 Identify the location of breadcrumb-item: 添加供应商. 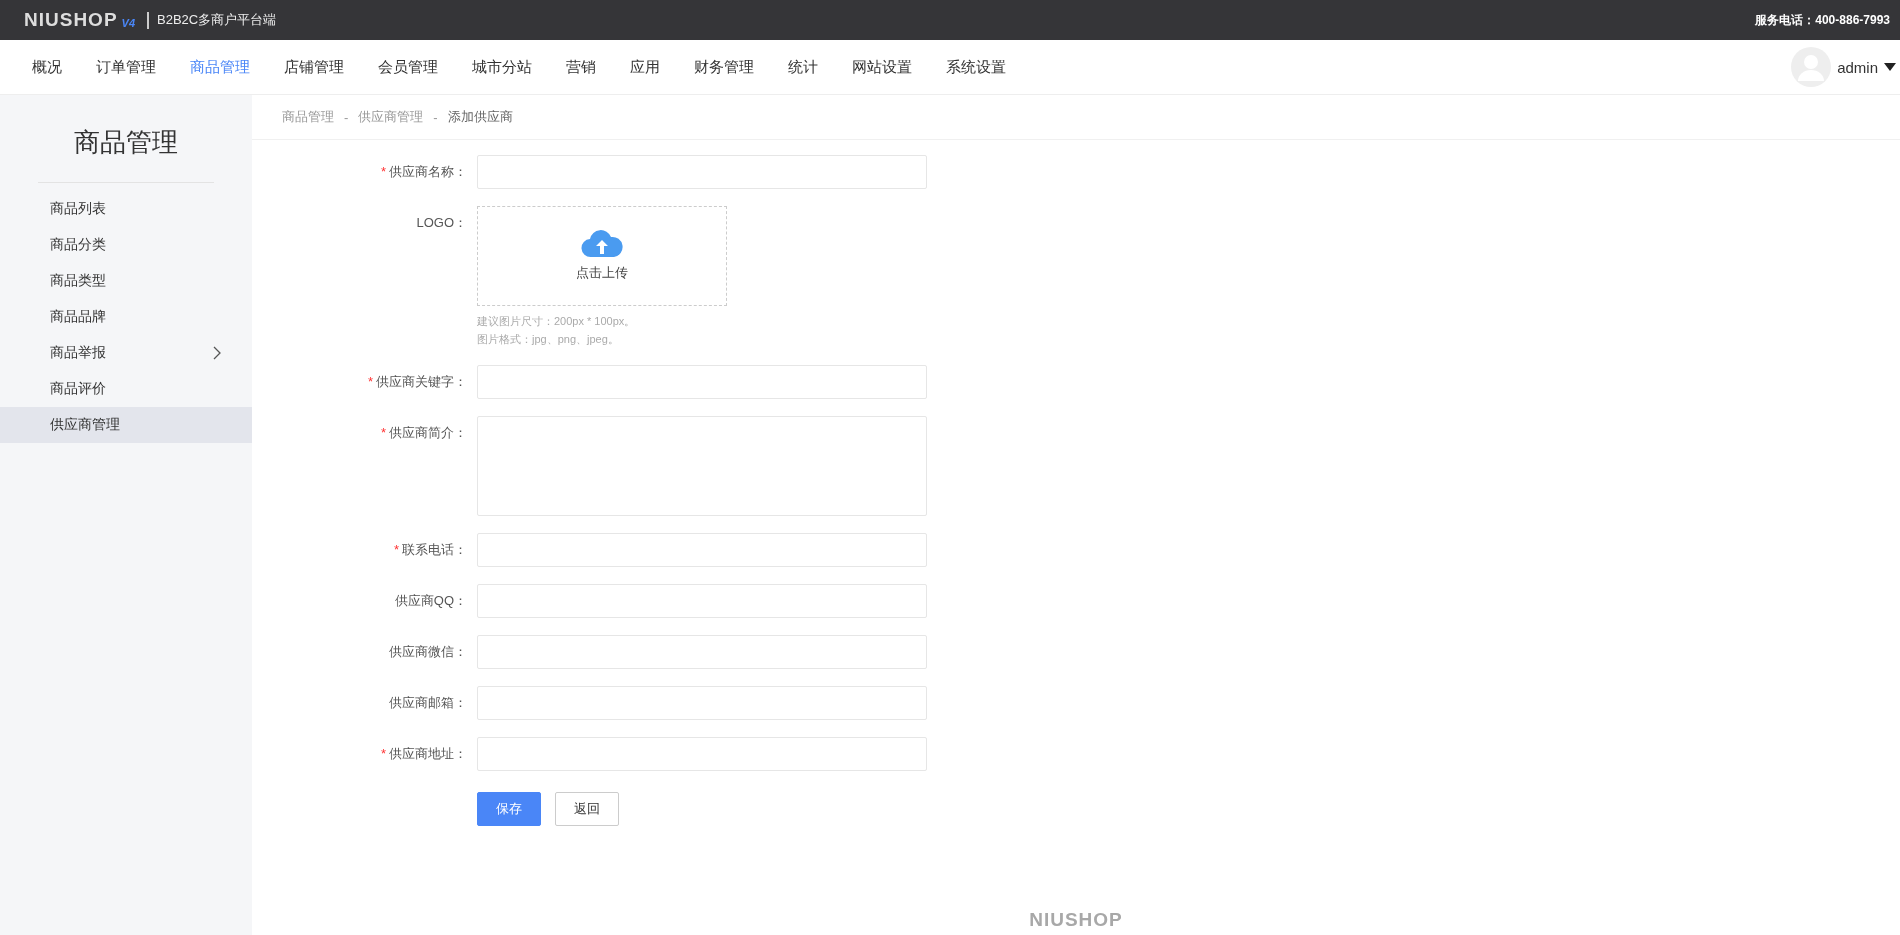
(480, 117).